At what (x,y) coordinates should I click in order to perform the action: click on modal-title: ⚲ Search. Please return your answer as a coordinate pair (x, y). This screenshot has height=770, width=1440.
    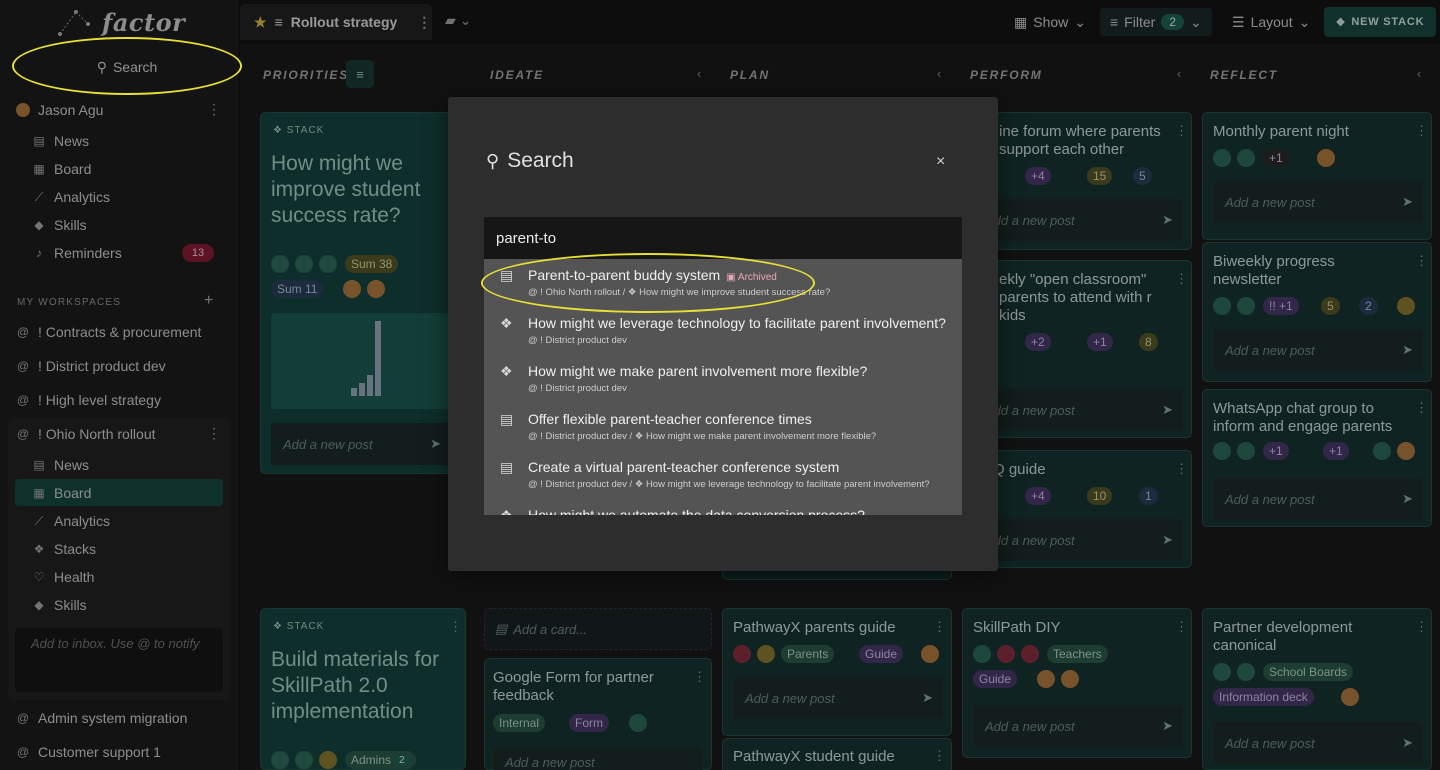
    Looking at the image, I should click on (530, 161).